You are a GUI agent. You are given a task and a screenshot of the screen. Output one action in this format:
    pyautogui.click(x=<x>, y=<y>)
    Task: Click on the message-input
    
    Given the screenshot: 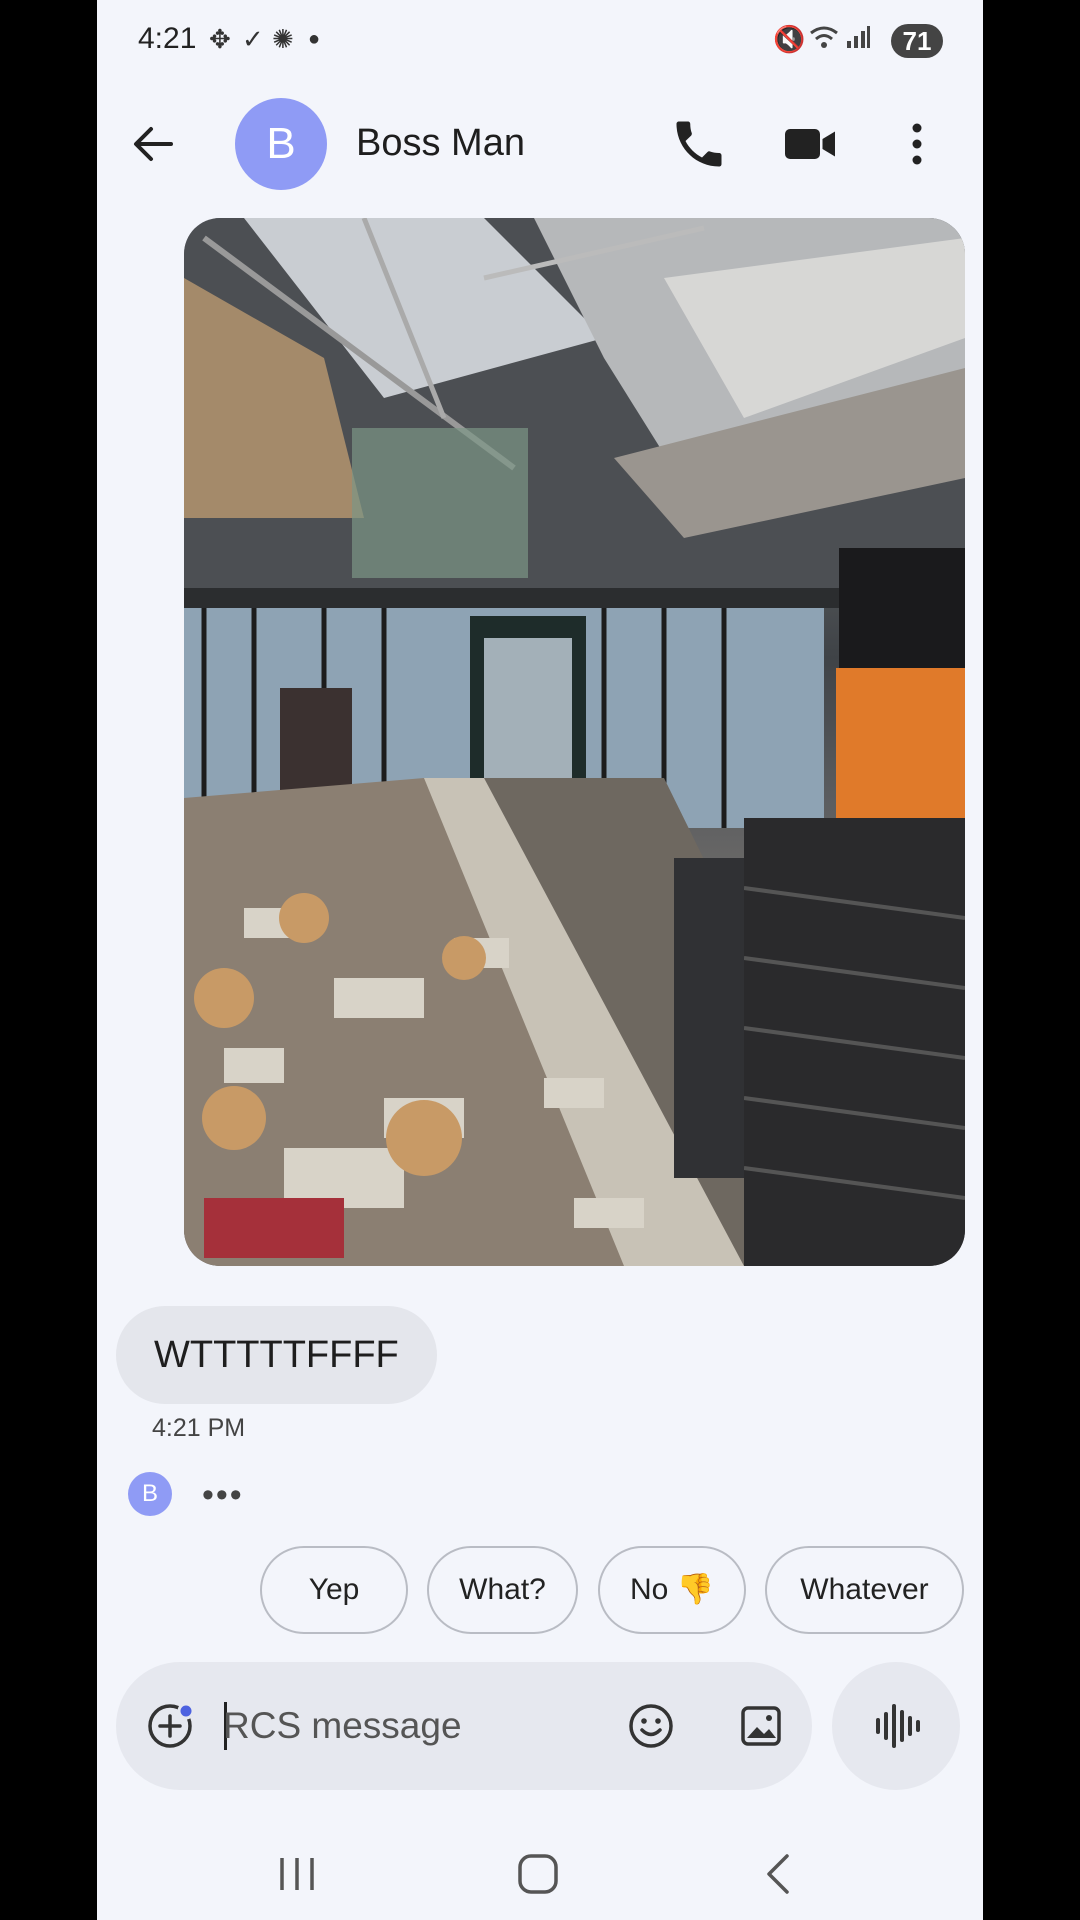 What is the action you would take?
    pyautogui.click(x=413, y=1726)
    